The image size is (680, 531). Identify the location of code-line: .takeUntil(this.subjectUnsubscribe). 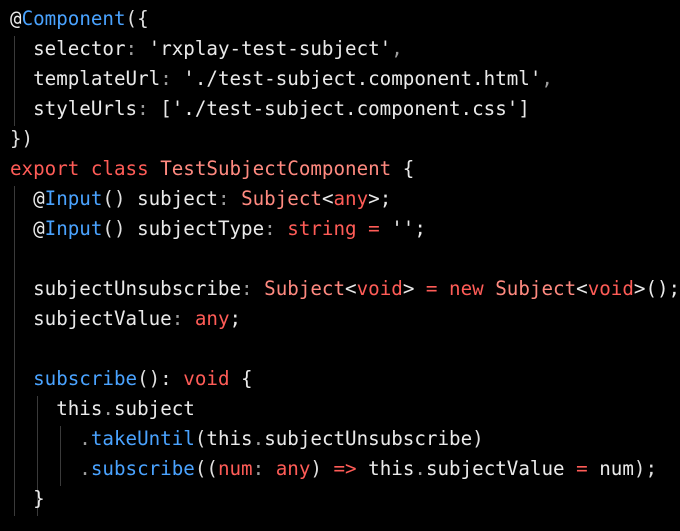
(247, 439).